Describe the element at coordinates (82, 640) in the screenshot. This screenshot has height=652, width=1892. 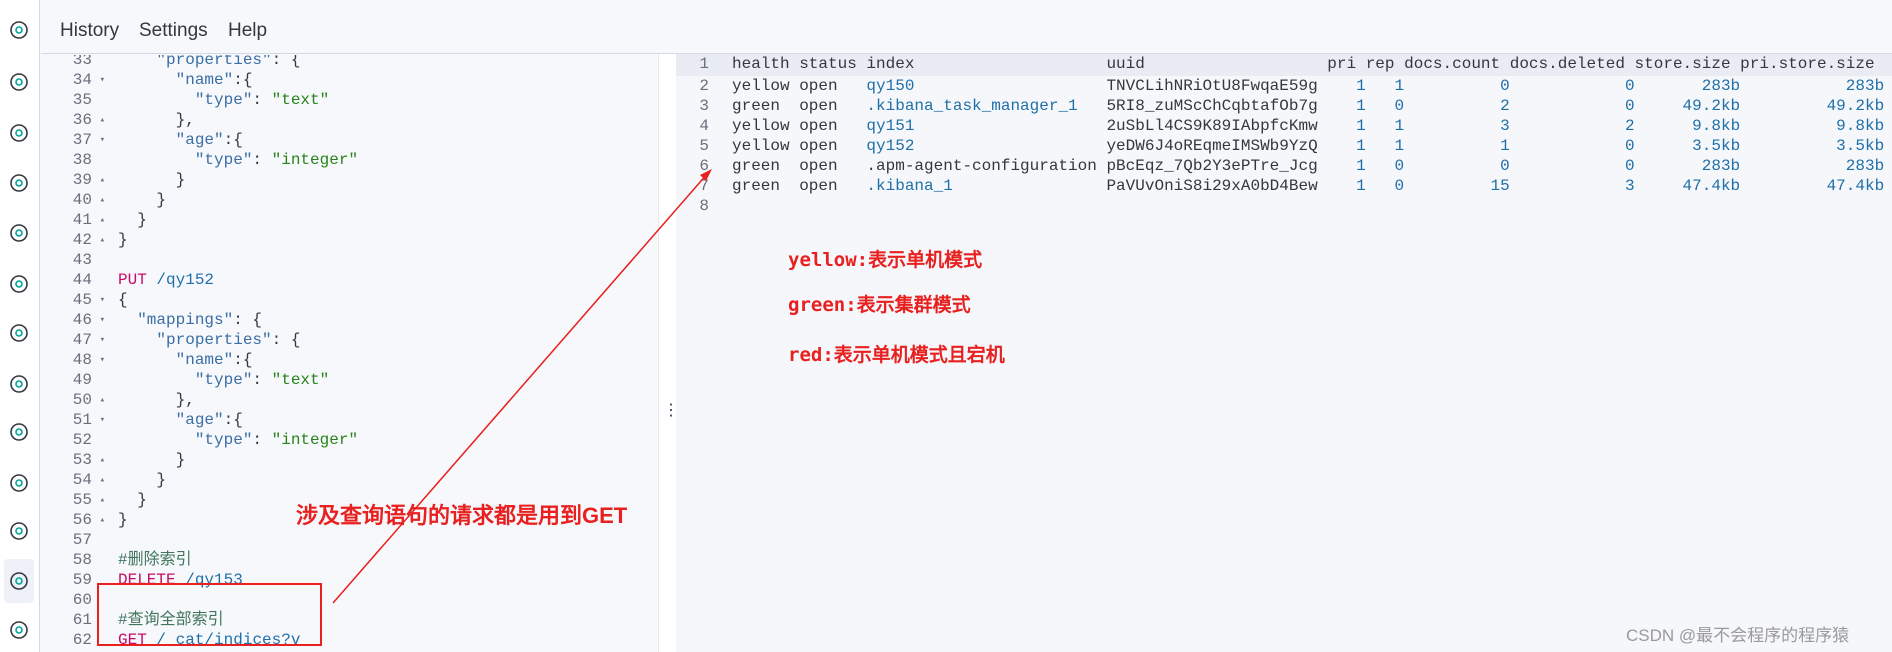
I see `line-number-text: 62` at that location.